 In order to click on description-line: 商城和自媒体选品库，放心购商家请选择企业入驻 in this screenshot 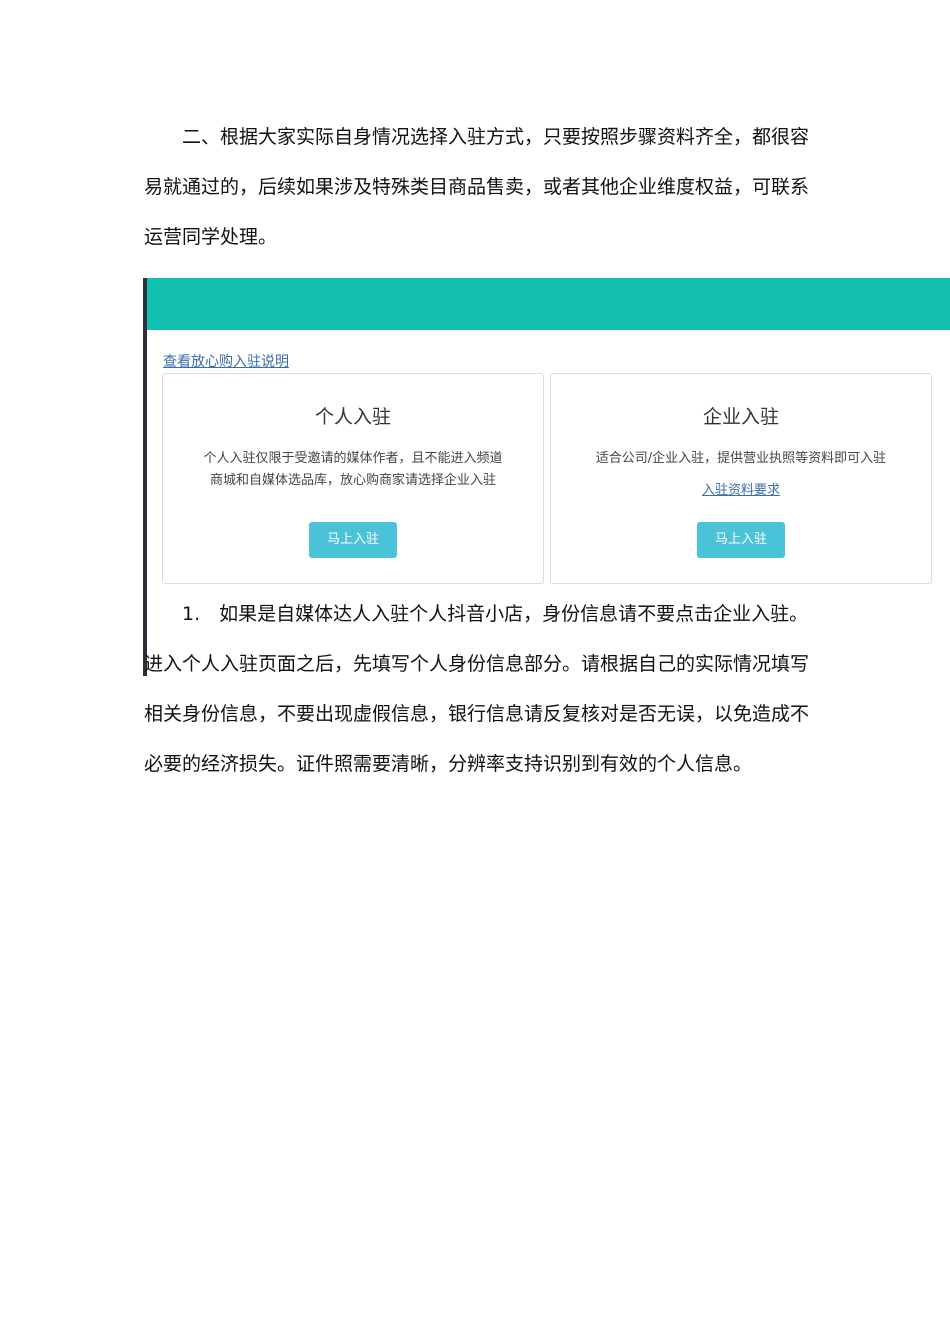, I will do `click(352, 480)`.